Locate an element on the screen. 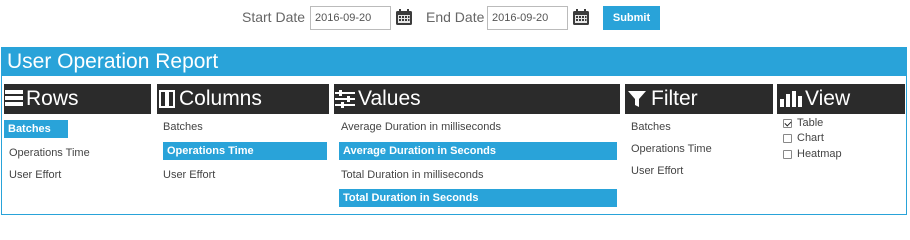 The width and height of the screenshot is (910, 240). end-date-input is located at coordinates (527, 18).